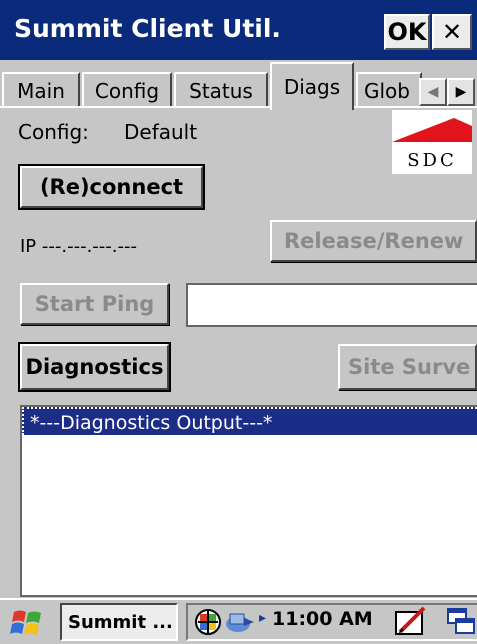 The image size is (477, 644). I want to click on tab-config: Config, so click(127, 90).